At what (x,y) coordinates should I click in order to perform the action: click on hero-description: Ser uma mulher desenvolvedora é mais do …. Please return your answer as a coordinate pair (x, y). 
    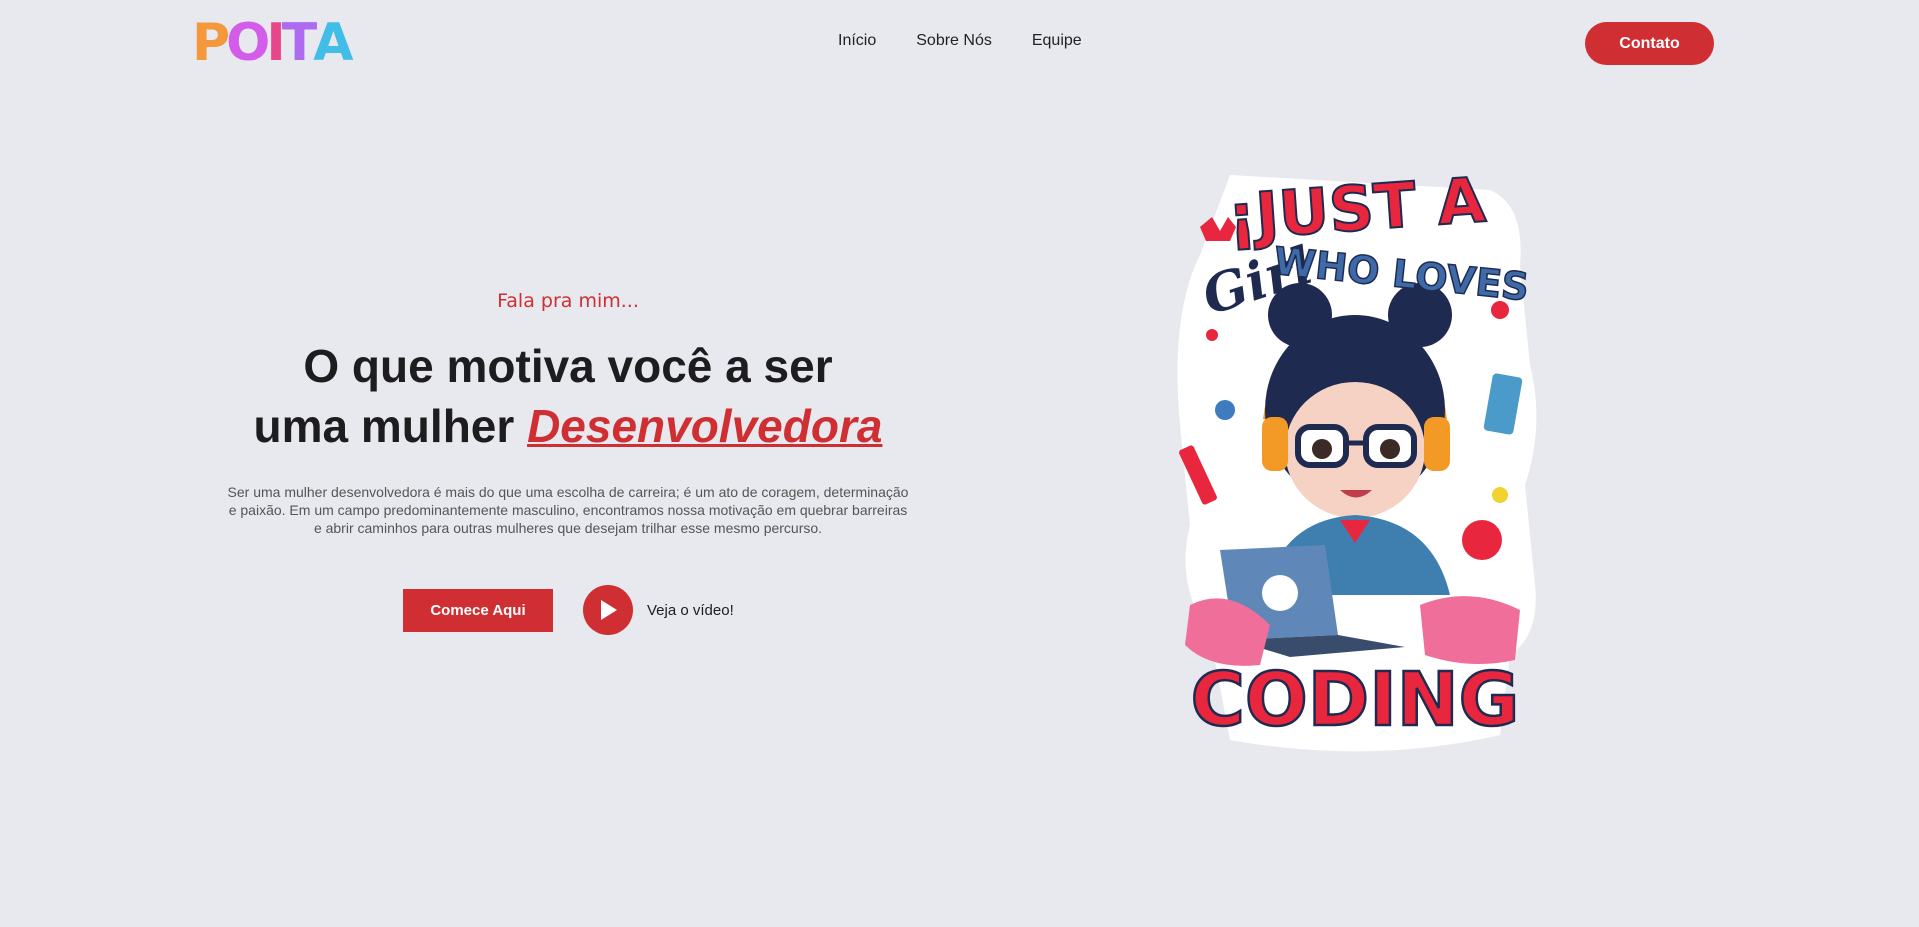
    Looking at the image, I should click on (568, 510).